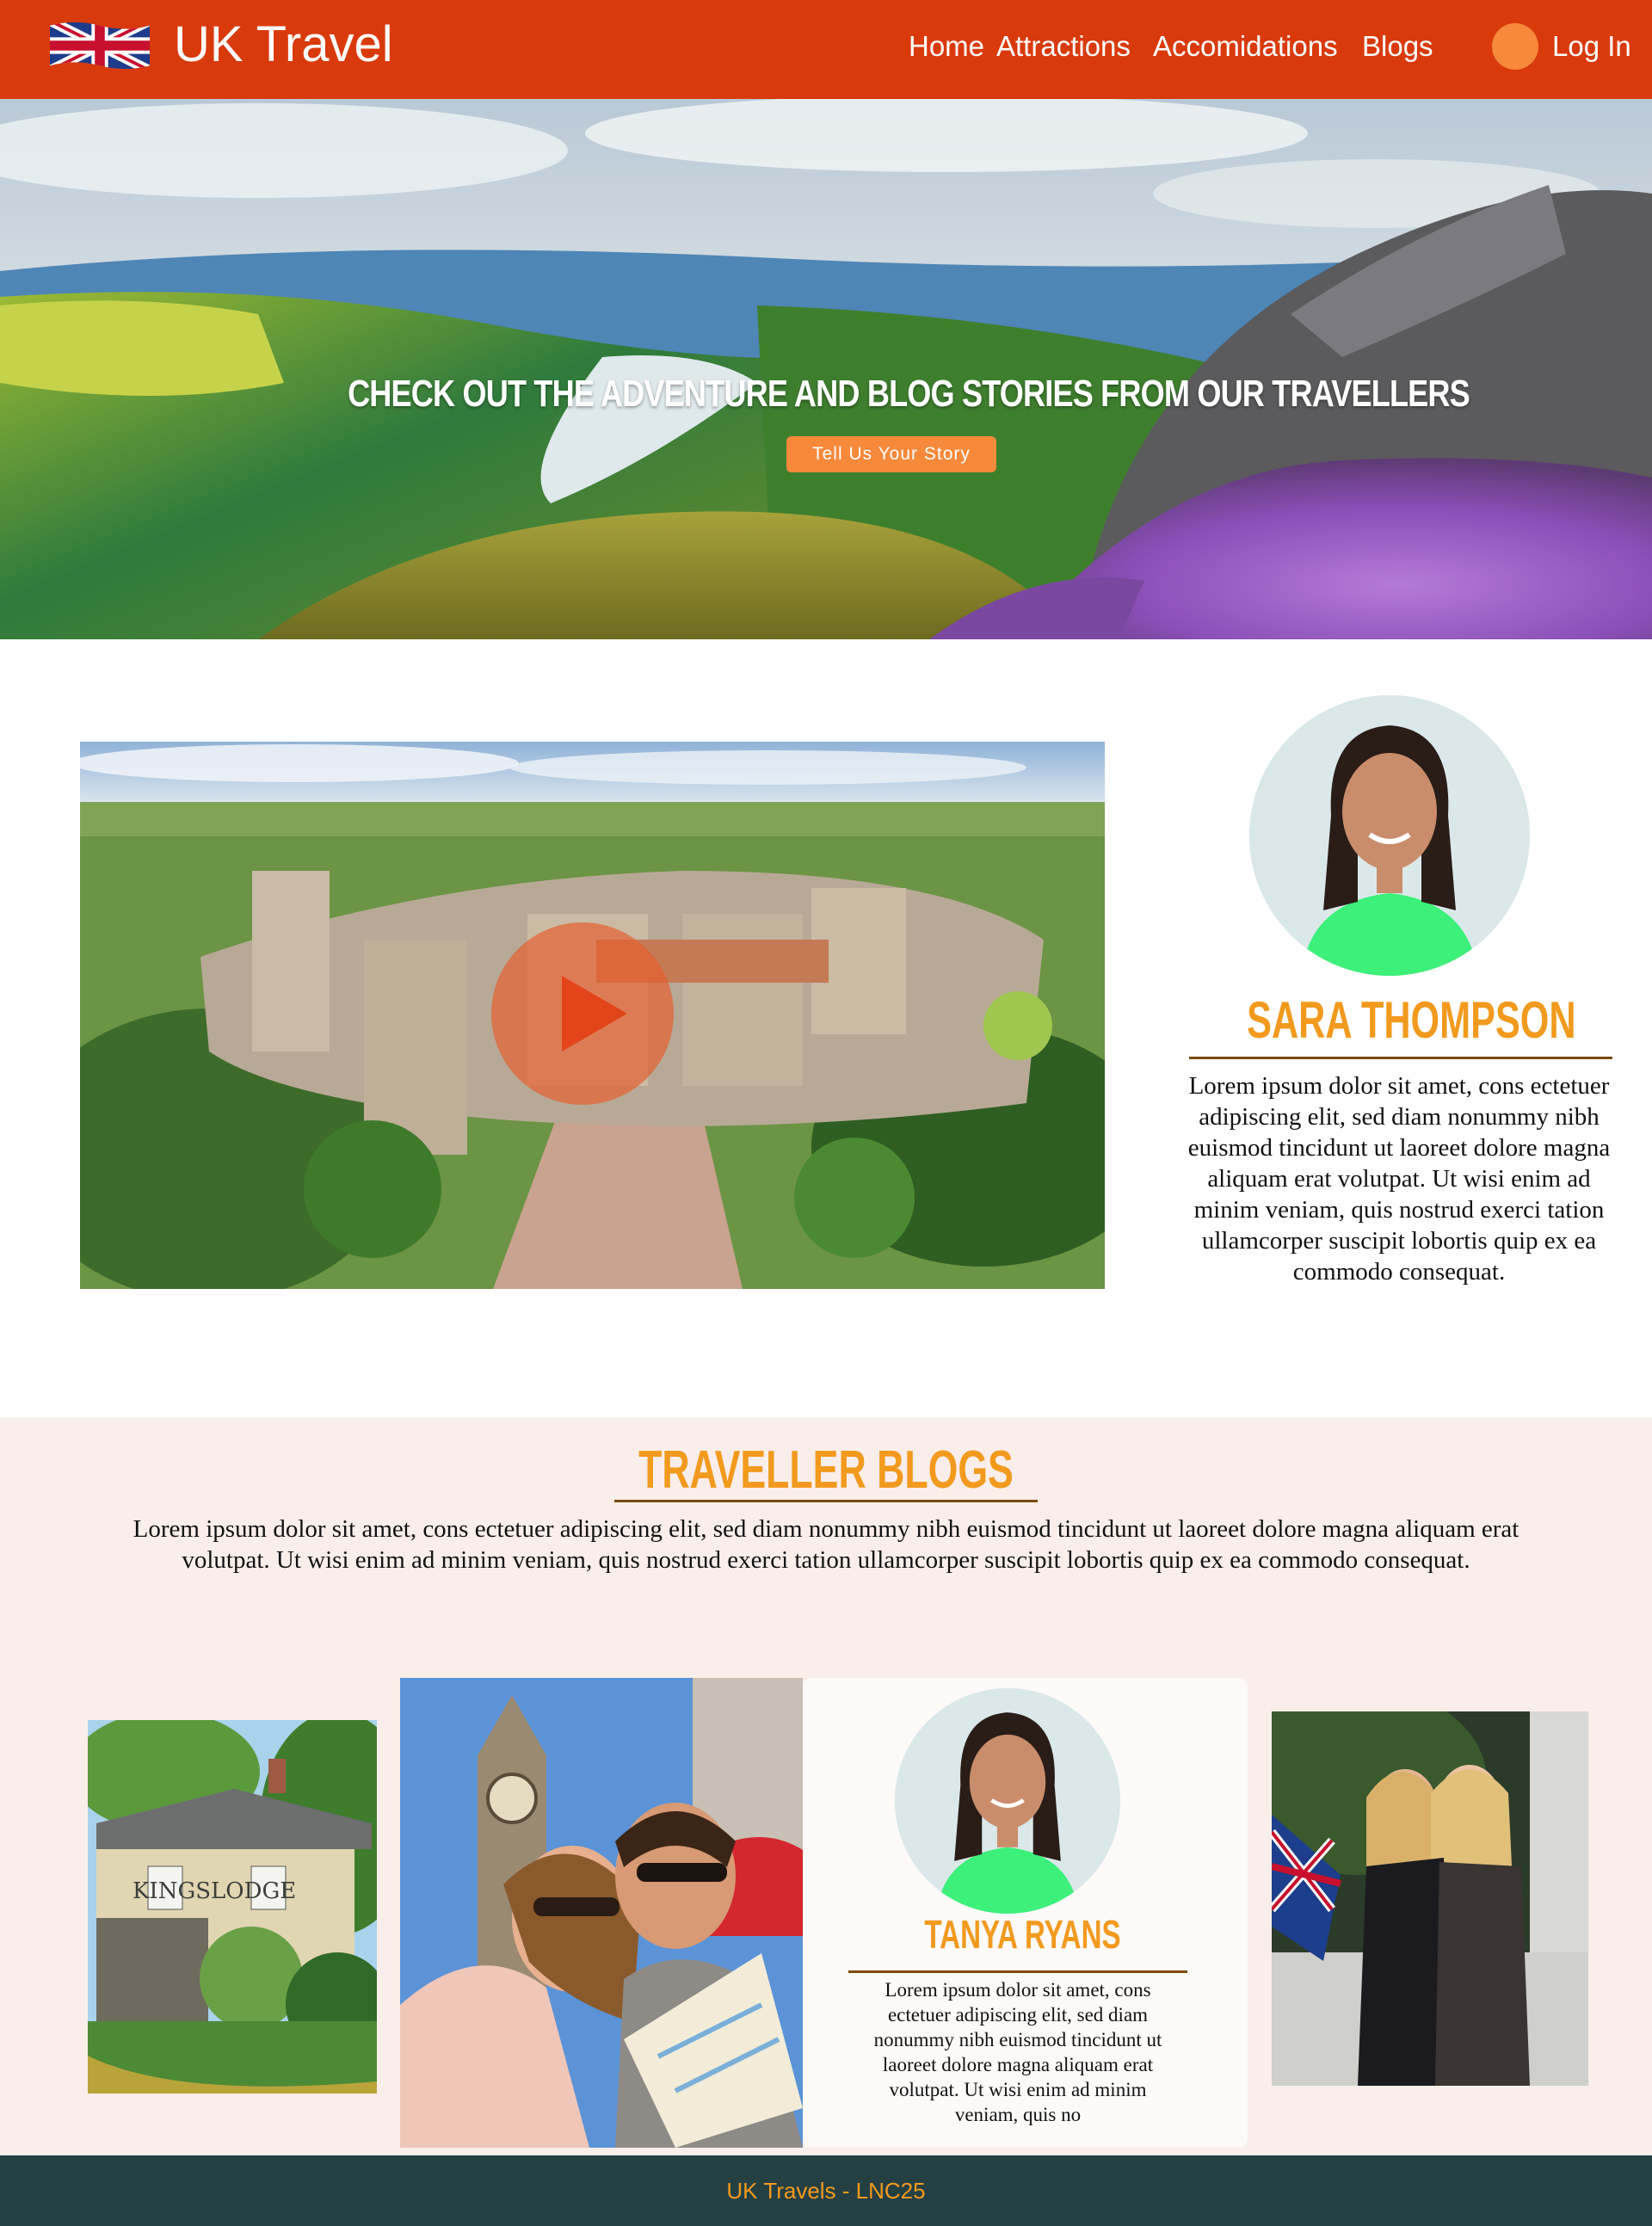 This screenshot has height=2226, width=1652. What do you see at coordinates (100, 46) in the screenshot?
I see `uk-flag-icon` at bounding box center [100, 46].